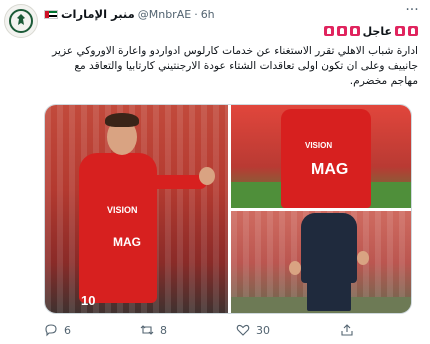 This screenshot has height=344, width=430. What do you see at coordinates (253, 330) in the screenshot?
I see `like-button: 30` at bounding box center [253, 330].